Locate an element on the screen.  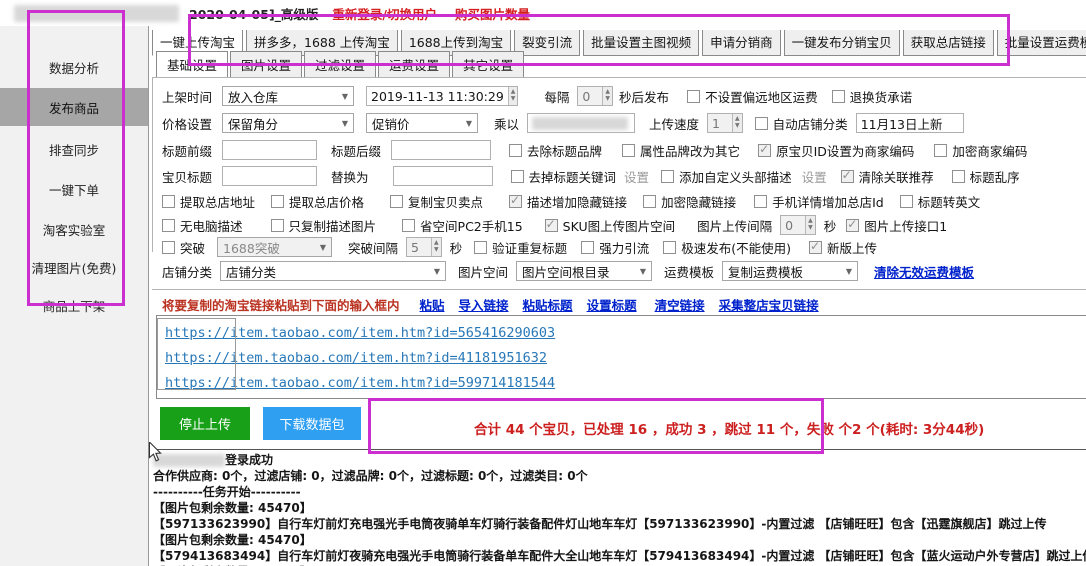
tab-batch-main-video: 批量设置主图视频 is located at coordinates (641, 43).